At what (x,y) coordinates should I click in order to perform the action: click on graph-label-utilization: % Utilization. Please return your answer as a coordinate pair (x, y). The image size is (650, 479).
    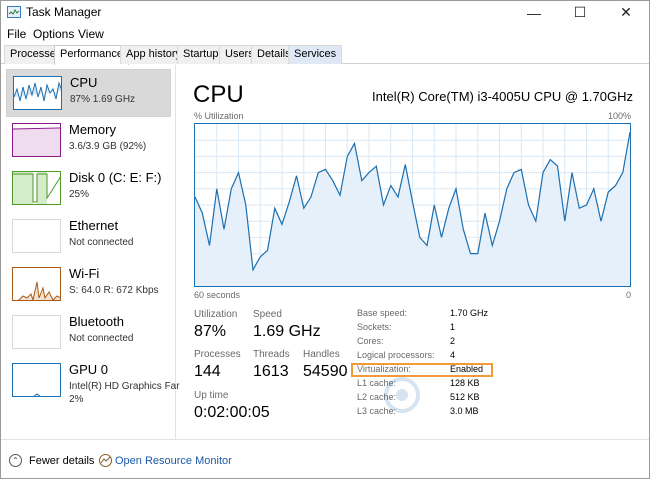
    Looking at the image, I should click on (219, 116).